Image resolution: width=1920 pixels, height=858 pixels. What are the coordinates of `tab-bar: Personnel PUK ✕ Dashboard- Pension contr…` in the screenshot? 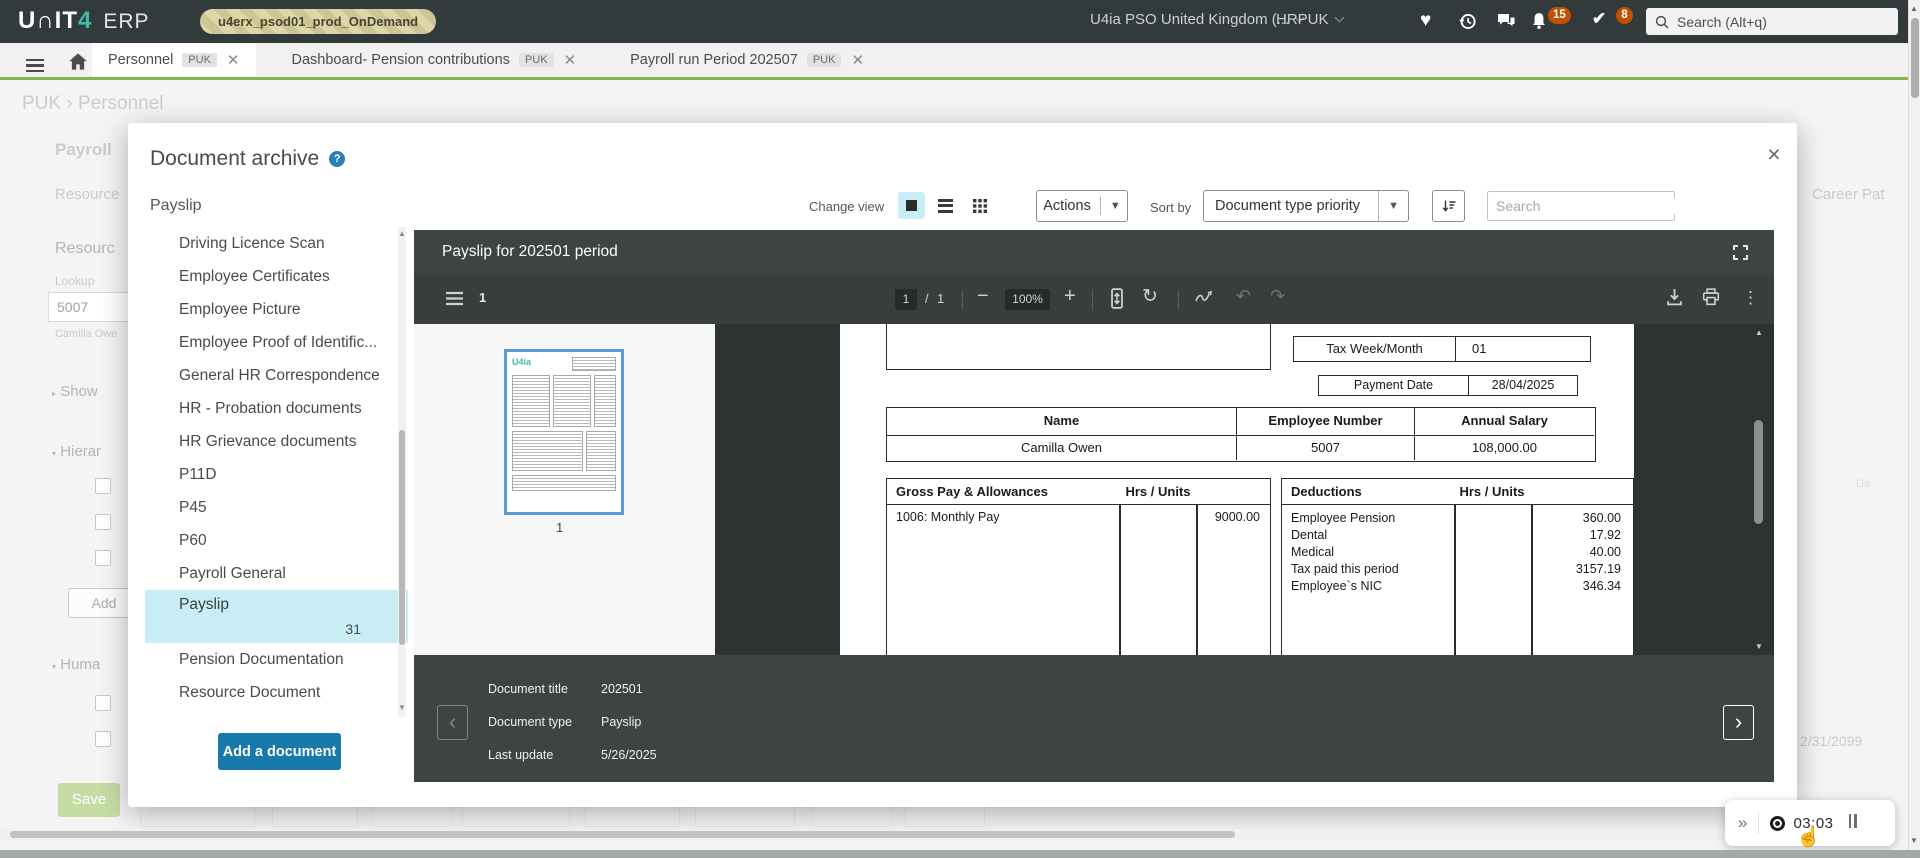 It's located at (960, 61).